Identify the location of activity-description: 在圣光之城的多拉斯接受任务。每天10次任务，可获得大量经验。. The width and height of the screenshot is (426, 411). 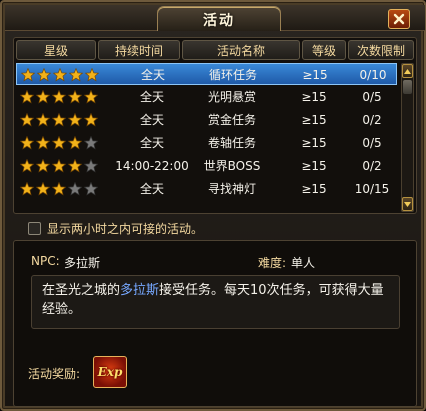
(215, 302).